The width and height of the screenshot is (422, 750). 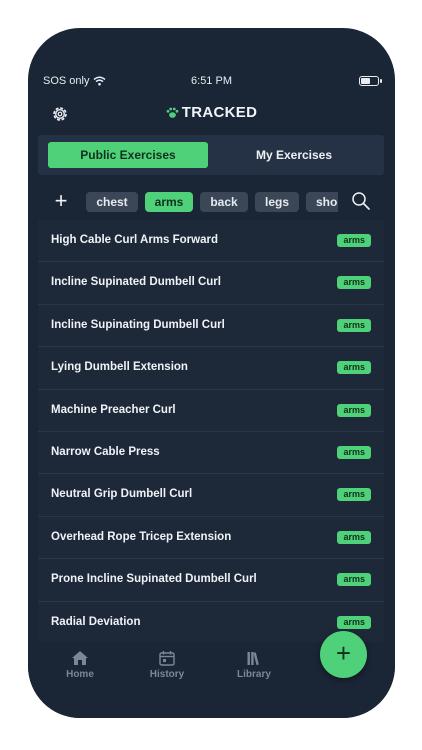 I want to click on exercise-name: Incline Supinating Dumbell Curl, so click(x=138, y=324).